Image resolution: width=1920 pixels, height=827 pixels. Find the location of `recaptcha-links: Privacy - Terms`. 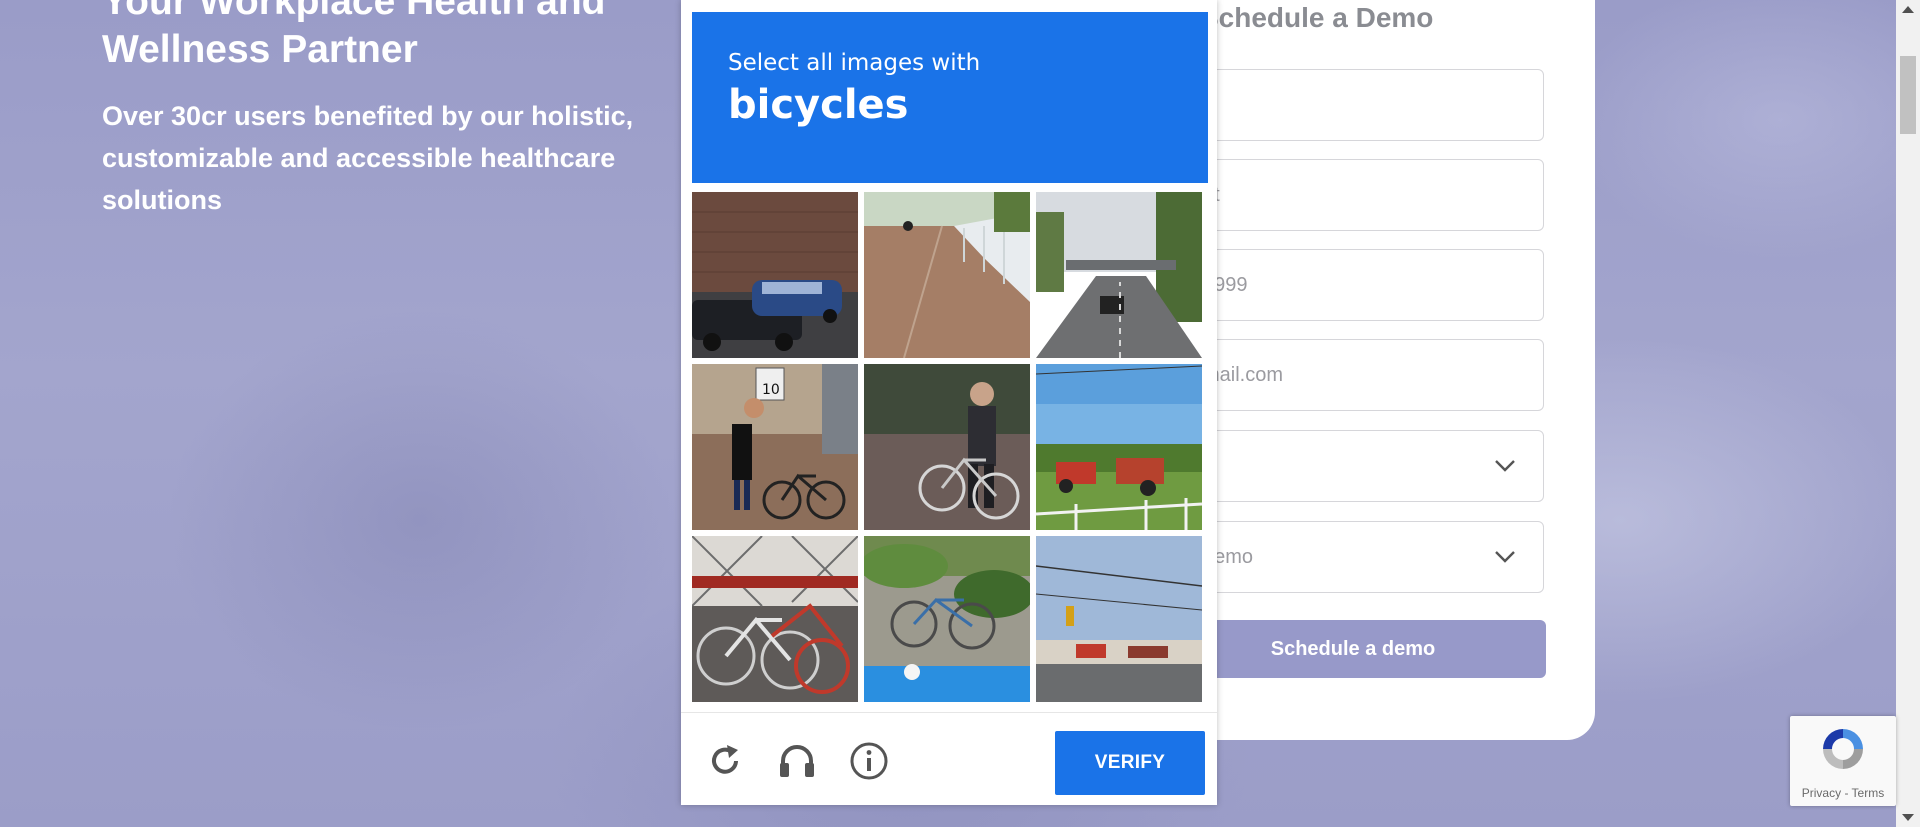

recaptcha-links: Privacy - Terms is located at coordinates (1843, 793).